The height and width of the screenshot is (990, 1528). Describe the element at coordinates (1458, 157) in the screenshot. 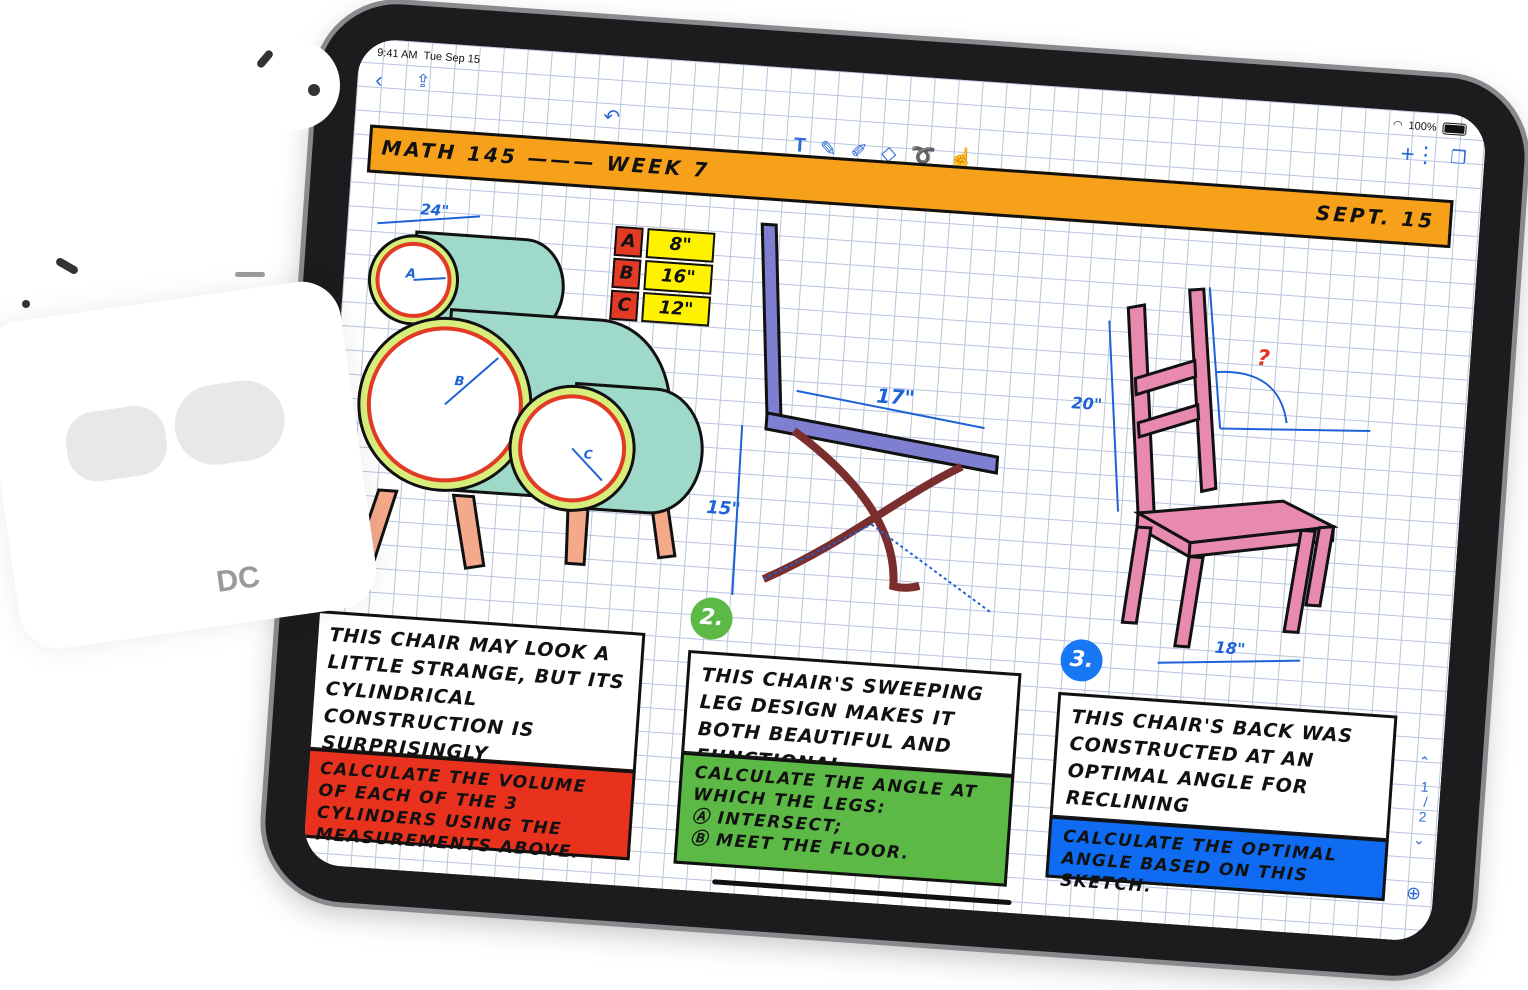

I see `pages-icon: ❐` at that location.